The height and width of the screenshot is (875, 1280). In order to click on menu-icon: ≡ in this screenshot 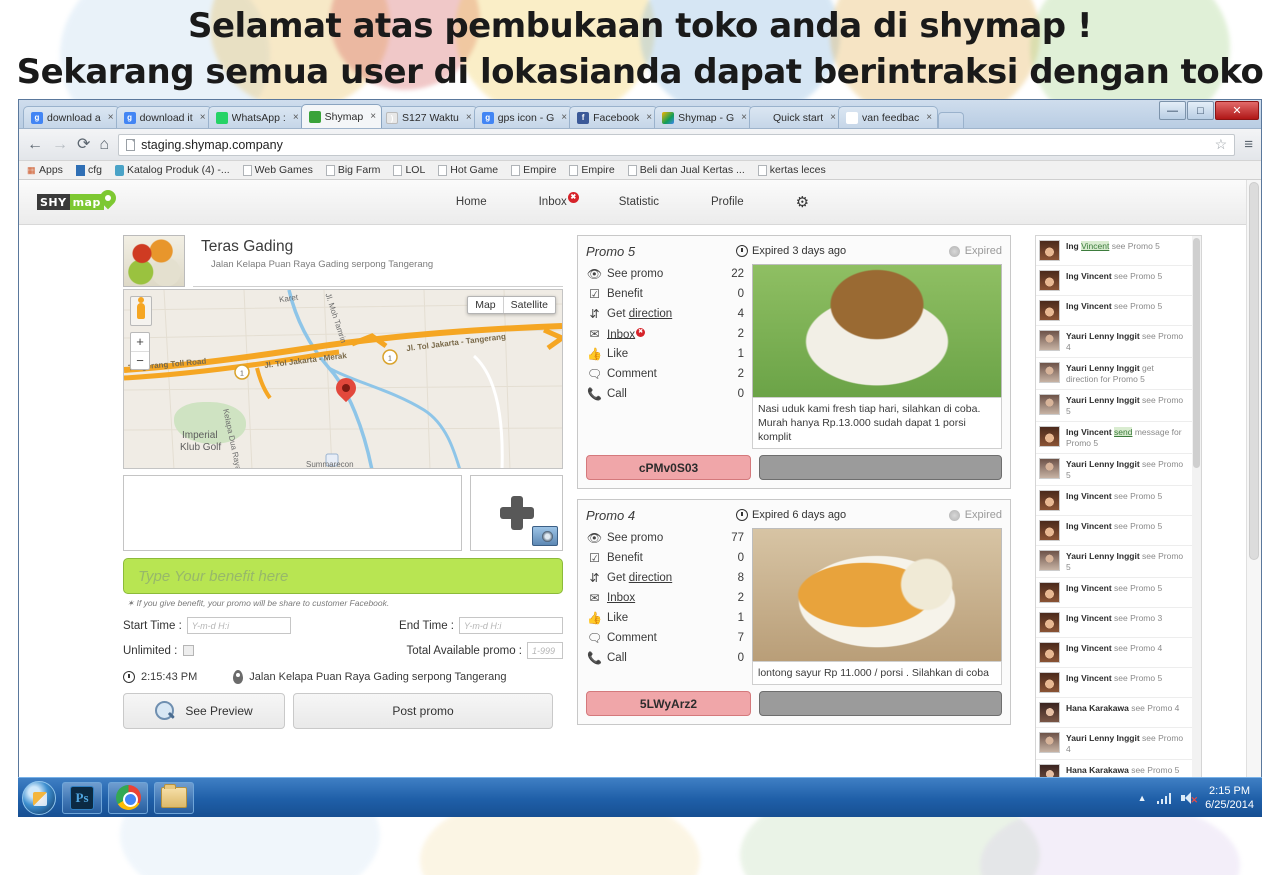, I will do `click(1248, 144)`.